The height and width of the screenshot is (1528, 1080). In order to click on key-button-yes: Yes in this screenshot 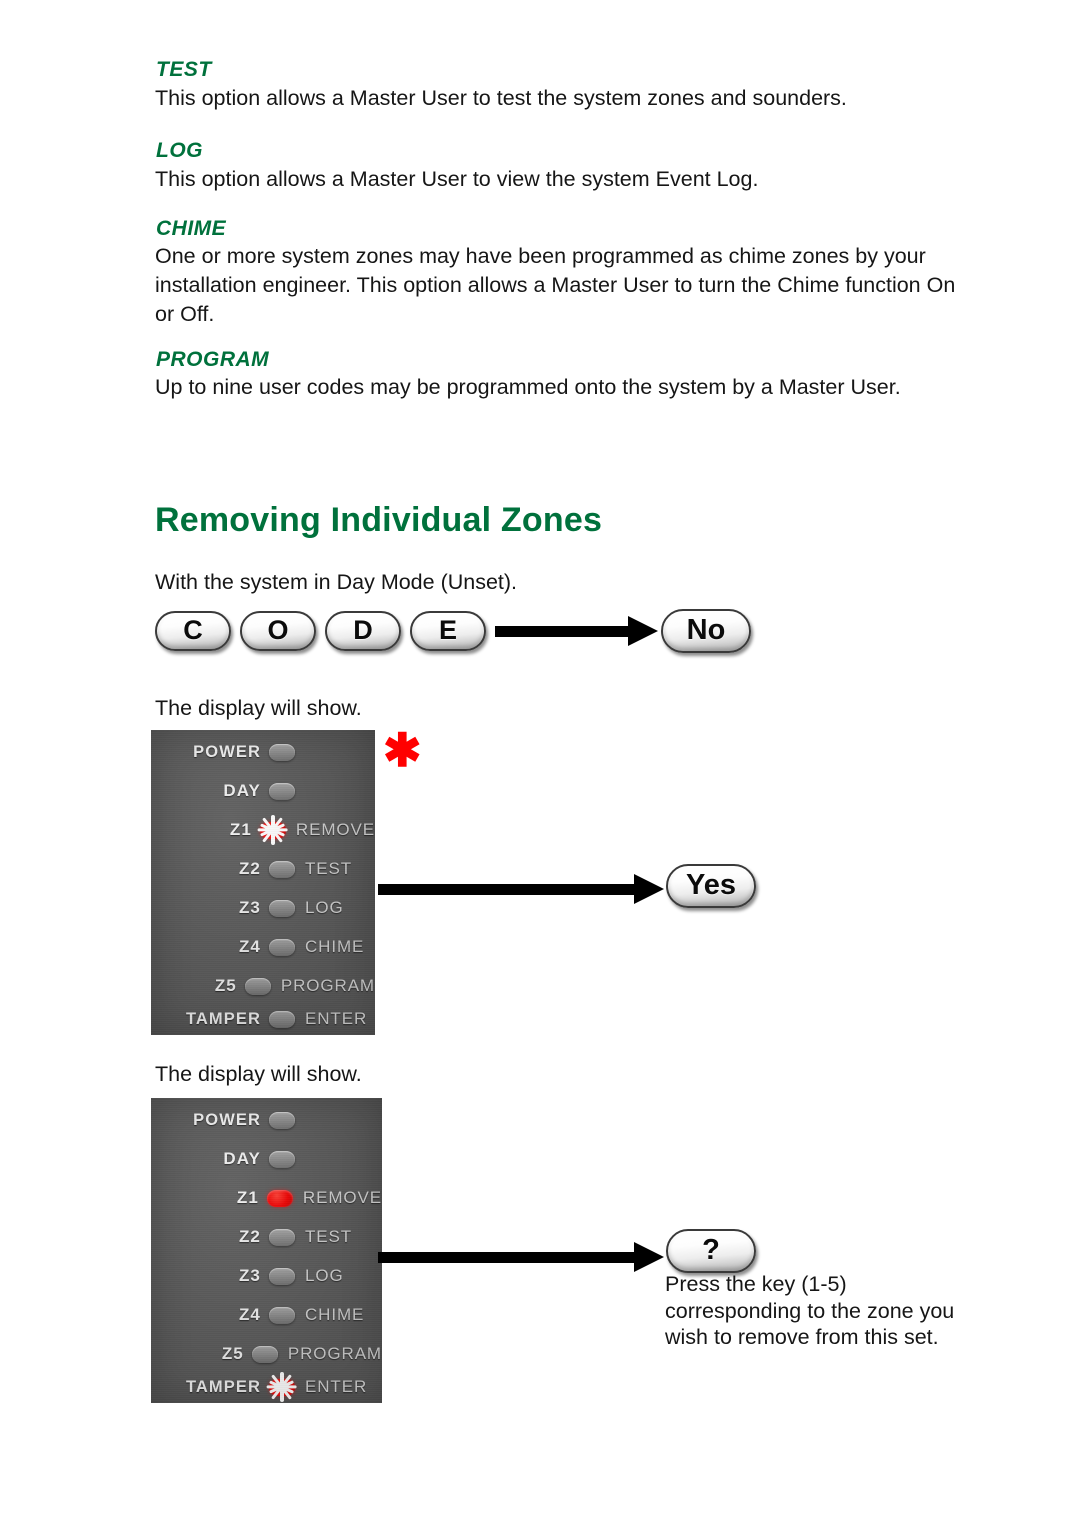, I will do `click(711, 886)`.